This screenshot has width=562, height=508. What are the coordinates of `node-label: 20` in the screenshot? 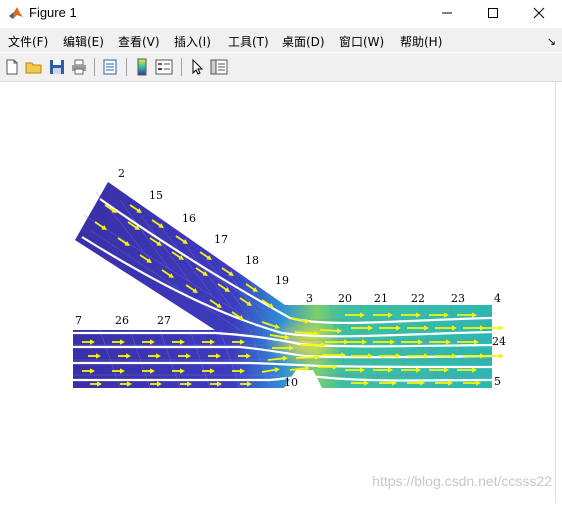 It's located at (345, 298).